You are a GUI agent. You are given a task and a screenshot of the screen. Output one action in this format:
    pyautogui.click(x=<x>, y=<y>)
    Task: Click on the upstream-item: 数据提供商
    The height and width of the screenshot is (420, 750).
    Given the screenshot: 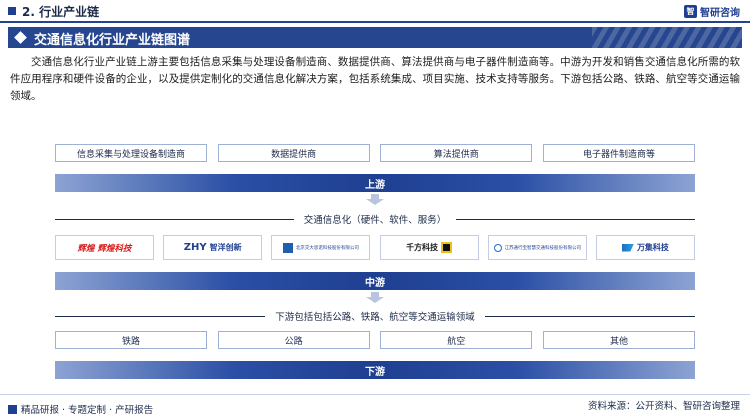 What is the action you would take?
    pyautogui.click(x=293, y=153)
    